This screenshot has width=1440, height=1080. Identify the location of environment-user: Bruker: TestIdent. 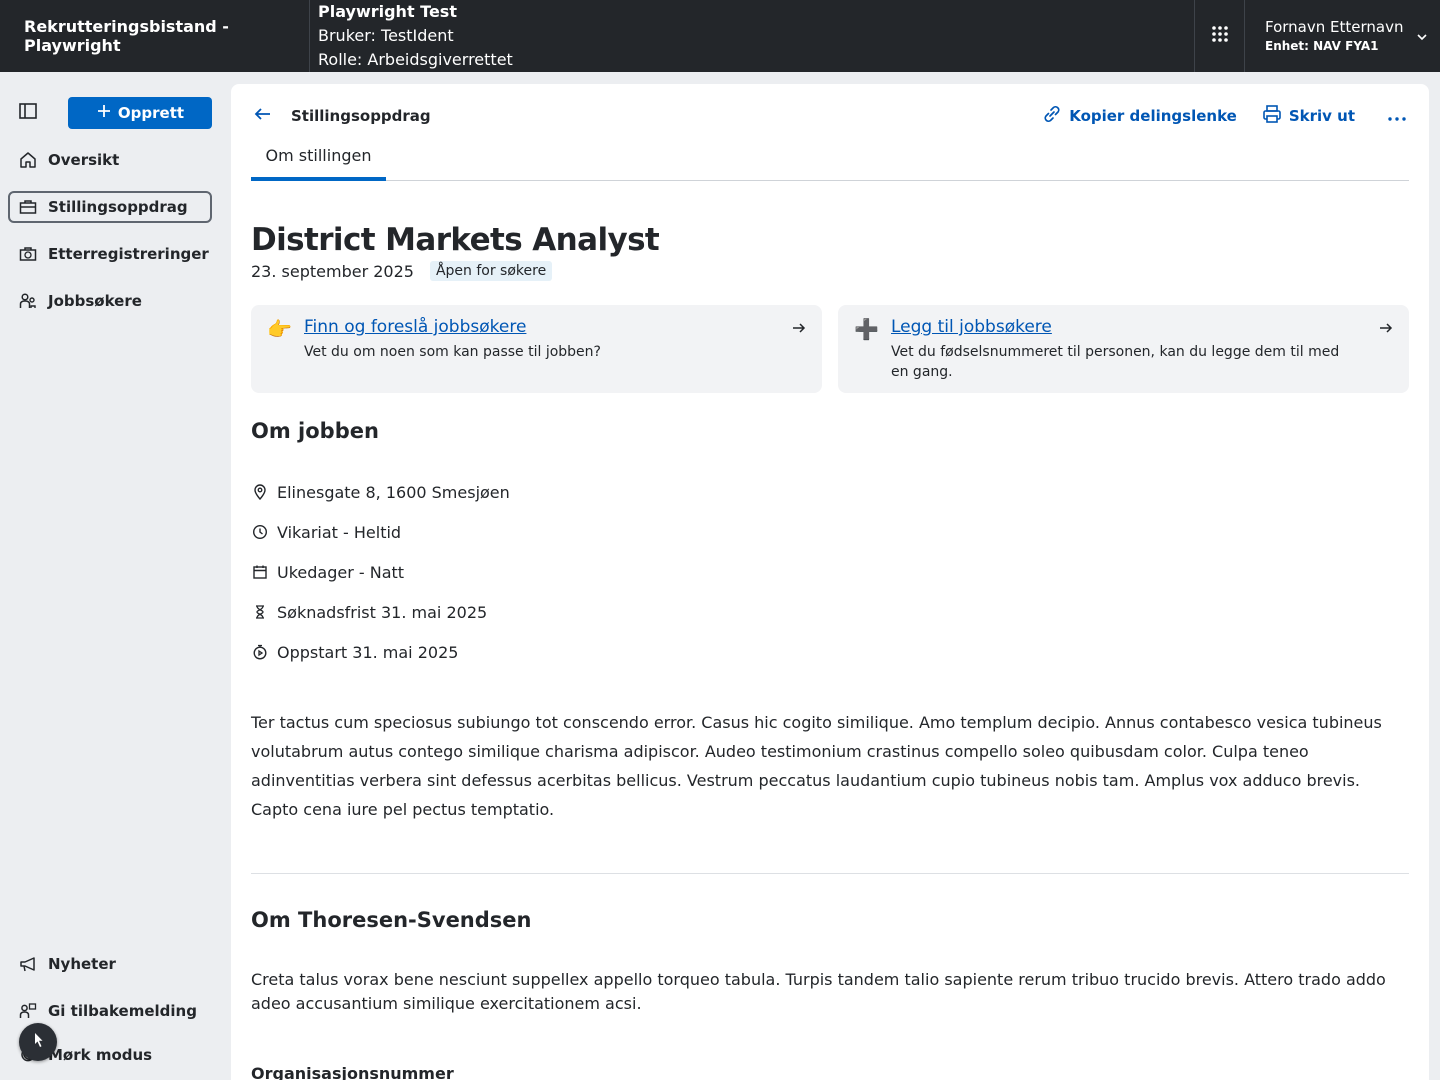
(386, 35).